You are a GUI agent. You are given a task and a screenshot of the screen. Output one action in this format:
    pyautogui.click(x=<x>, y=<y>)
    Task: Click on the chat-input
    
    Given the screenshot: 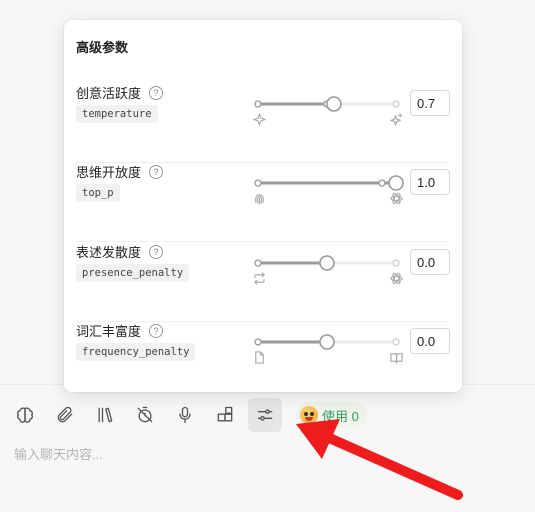 What is the action you would take?
    pyautogui.click(x=264, y=454)
    